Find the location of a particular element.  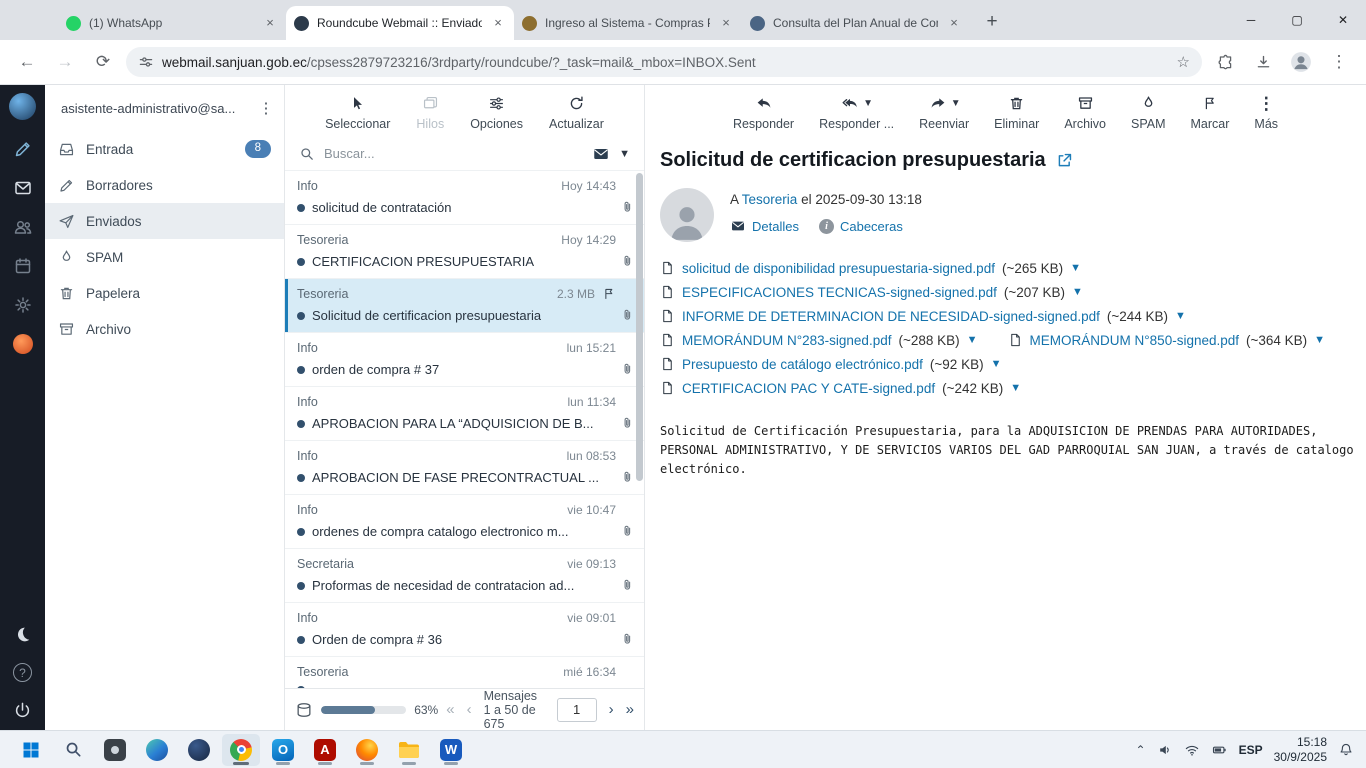

taskbar-sphere-app-icon is located at coordinates (199, 750).